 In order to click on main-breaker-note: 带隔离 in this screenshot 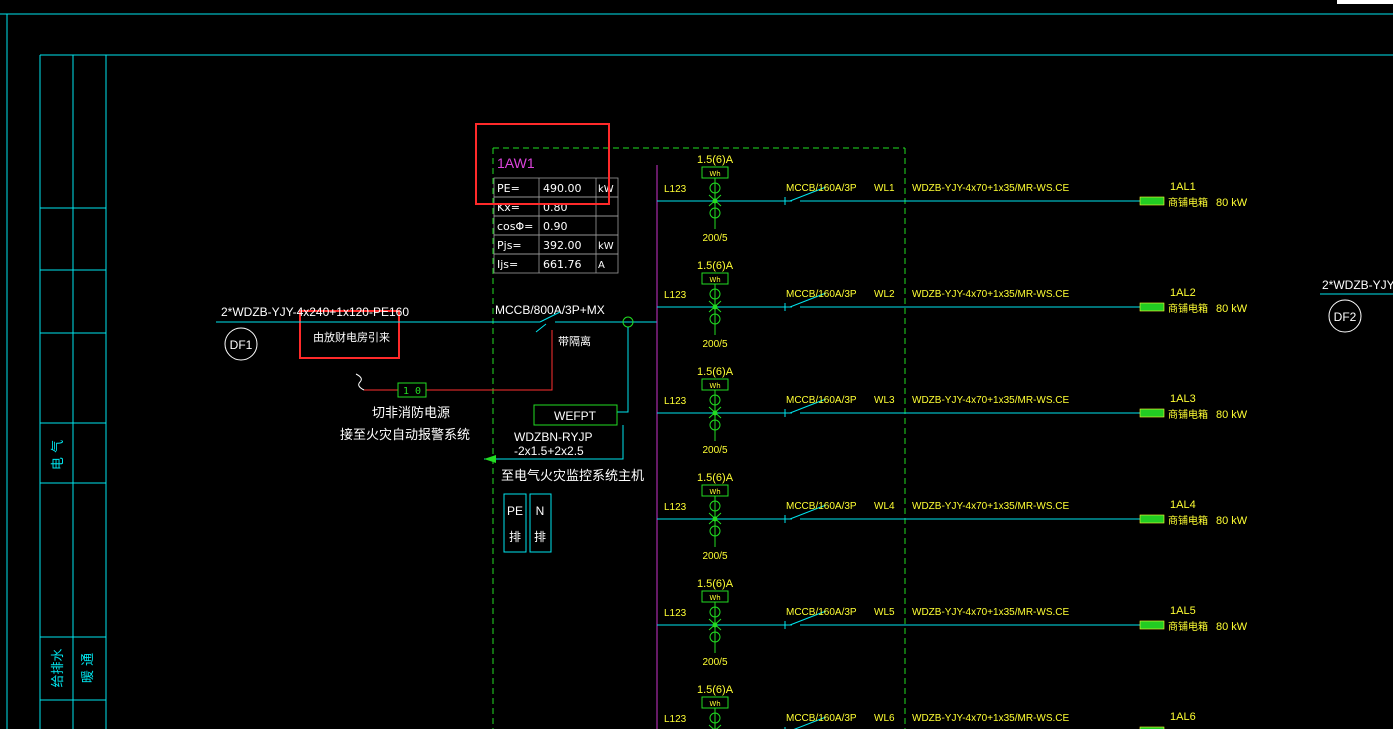, I will do `click(574, 341)`.